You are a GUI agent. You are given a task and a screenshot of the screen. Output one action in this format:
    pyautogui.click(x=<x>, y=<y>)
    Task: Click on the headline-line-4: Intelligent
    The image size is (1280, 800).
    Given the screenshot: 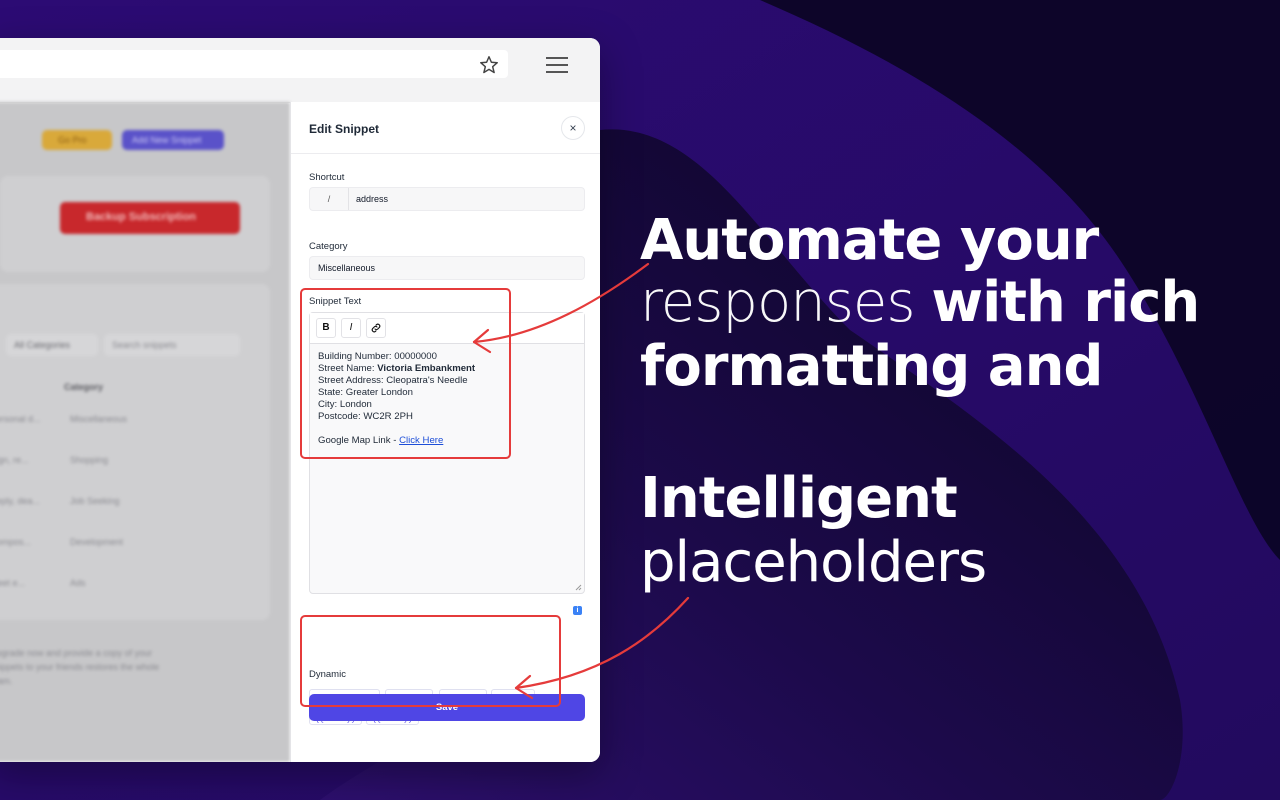 What is the action you would take?
    pyautogui.click(x=799, y=498)
    